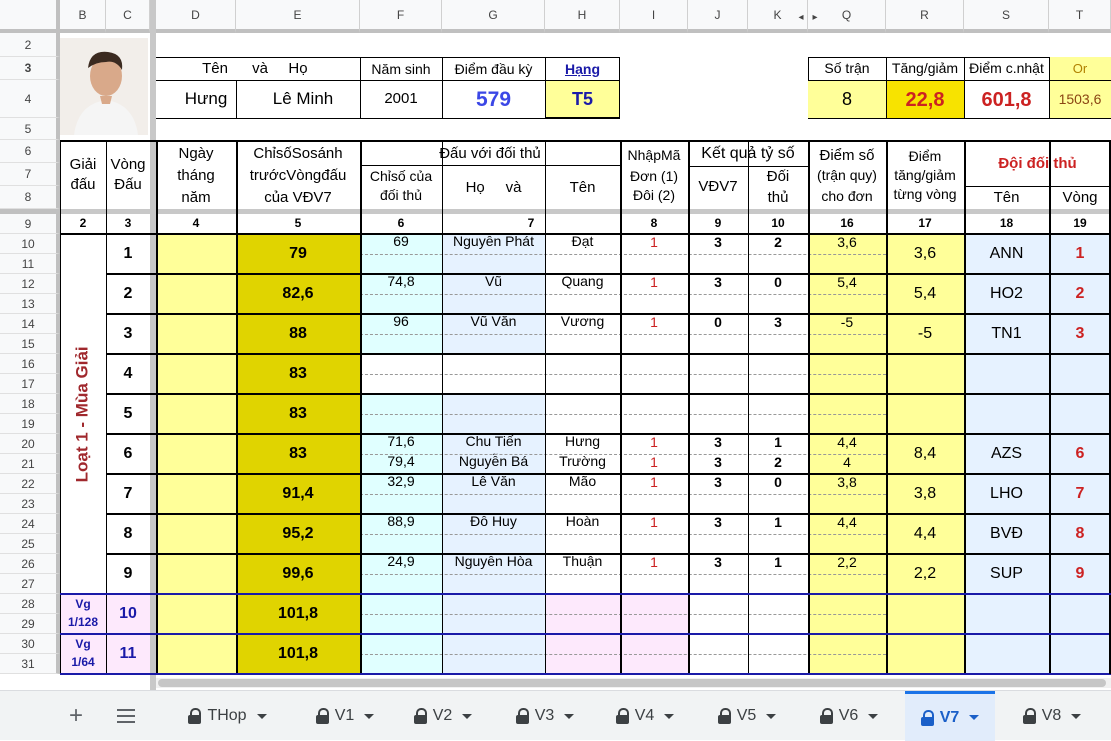 The image size is (1111, 741). What do you see at coordinates (30, 16) in the screenshot?
I see `corner-cell` at bounding box center [30, 16].